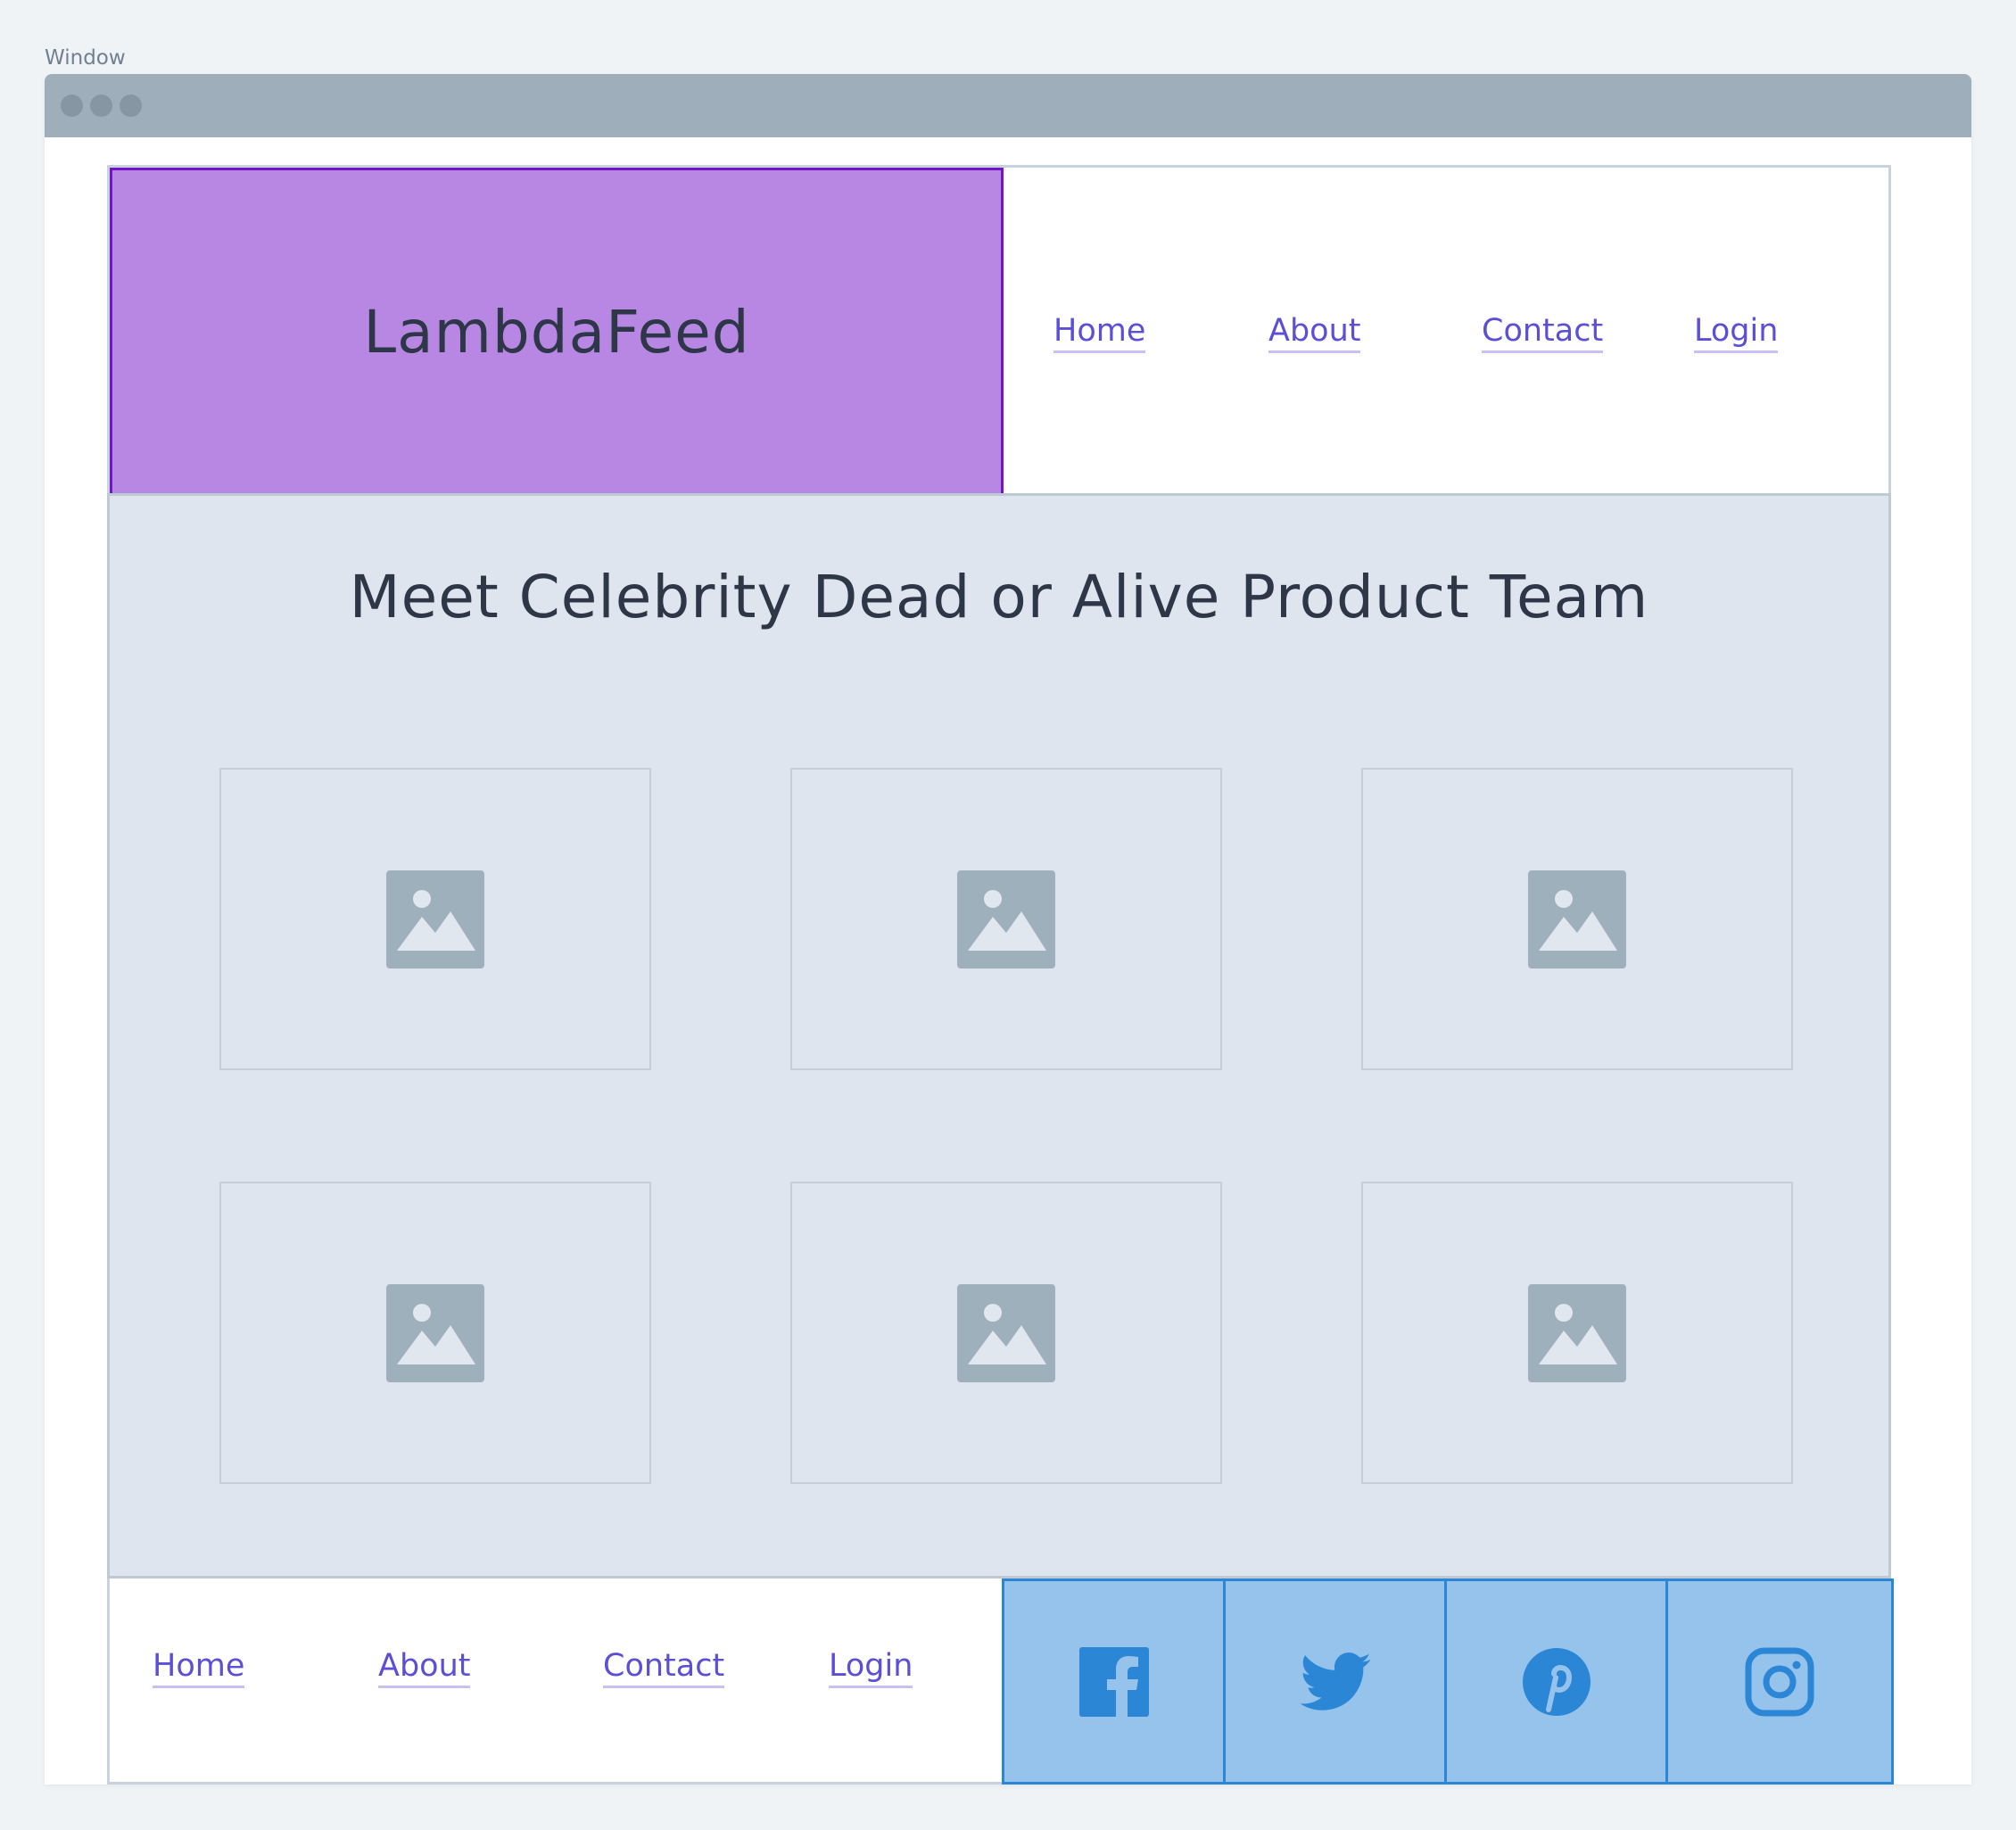  I want to click on footer: Home About Contact Login, so click(1000, 1682).